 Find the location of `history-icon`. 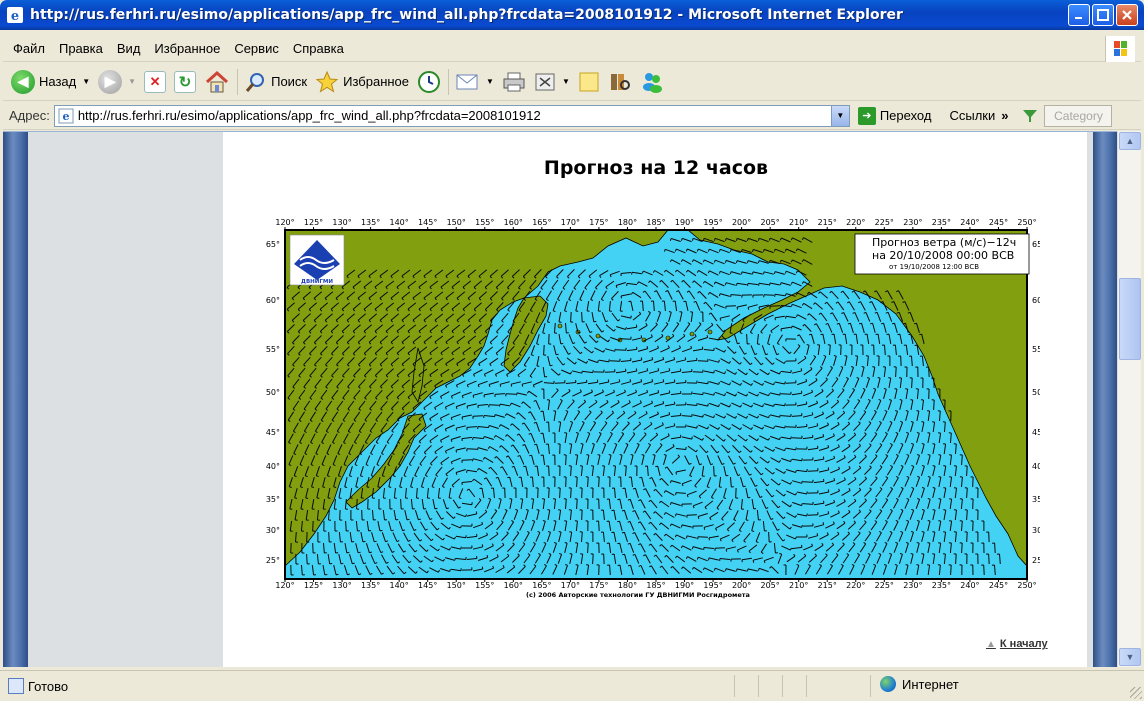

history-icon is located at coordinates (429, 81).